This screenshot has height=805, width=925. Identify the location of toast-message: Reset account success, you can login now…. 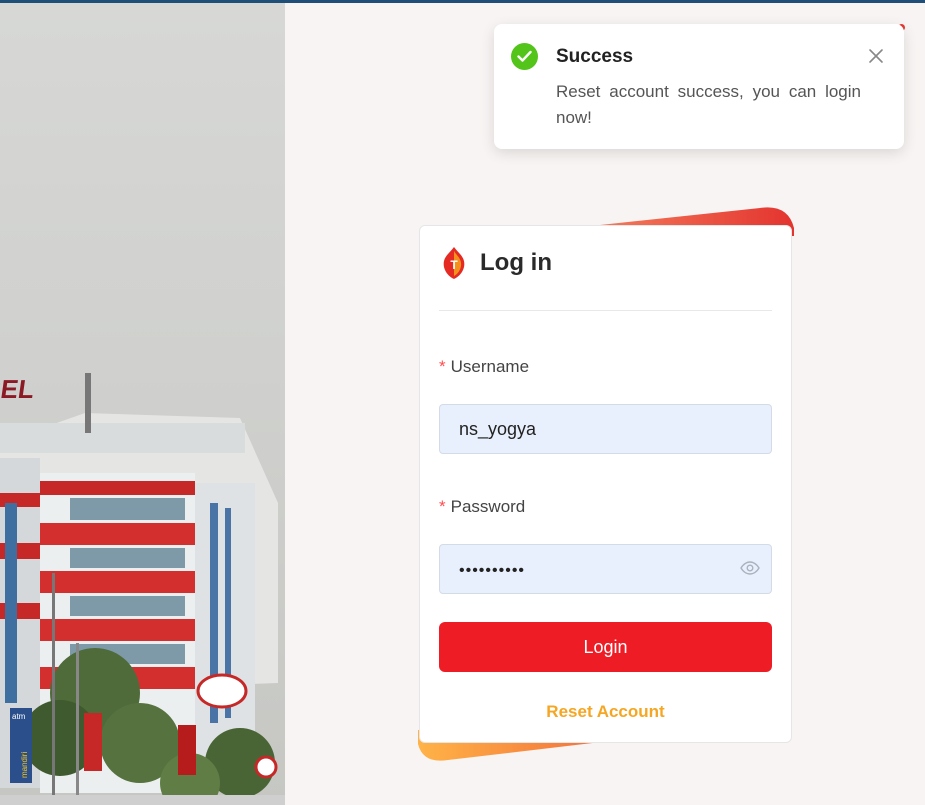
(708, 104).